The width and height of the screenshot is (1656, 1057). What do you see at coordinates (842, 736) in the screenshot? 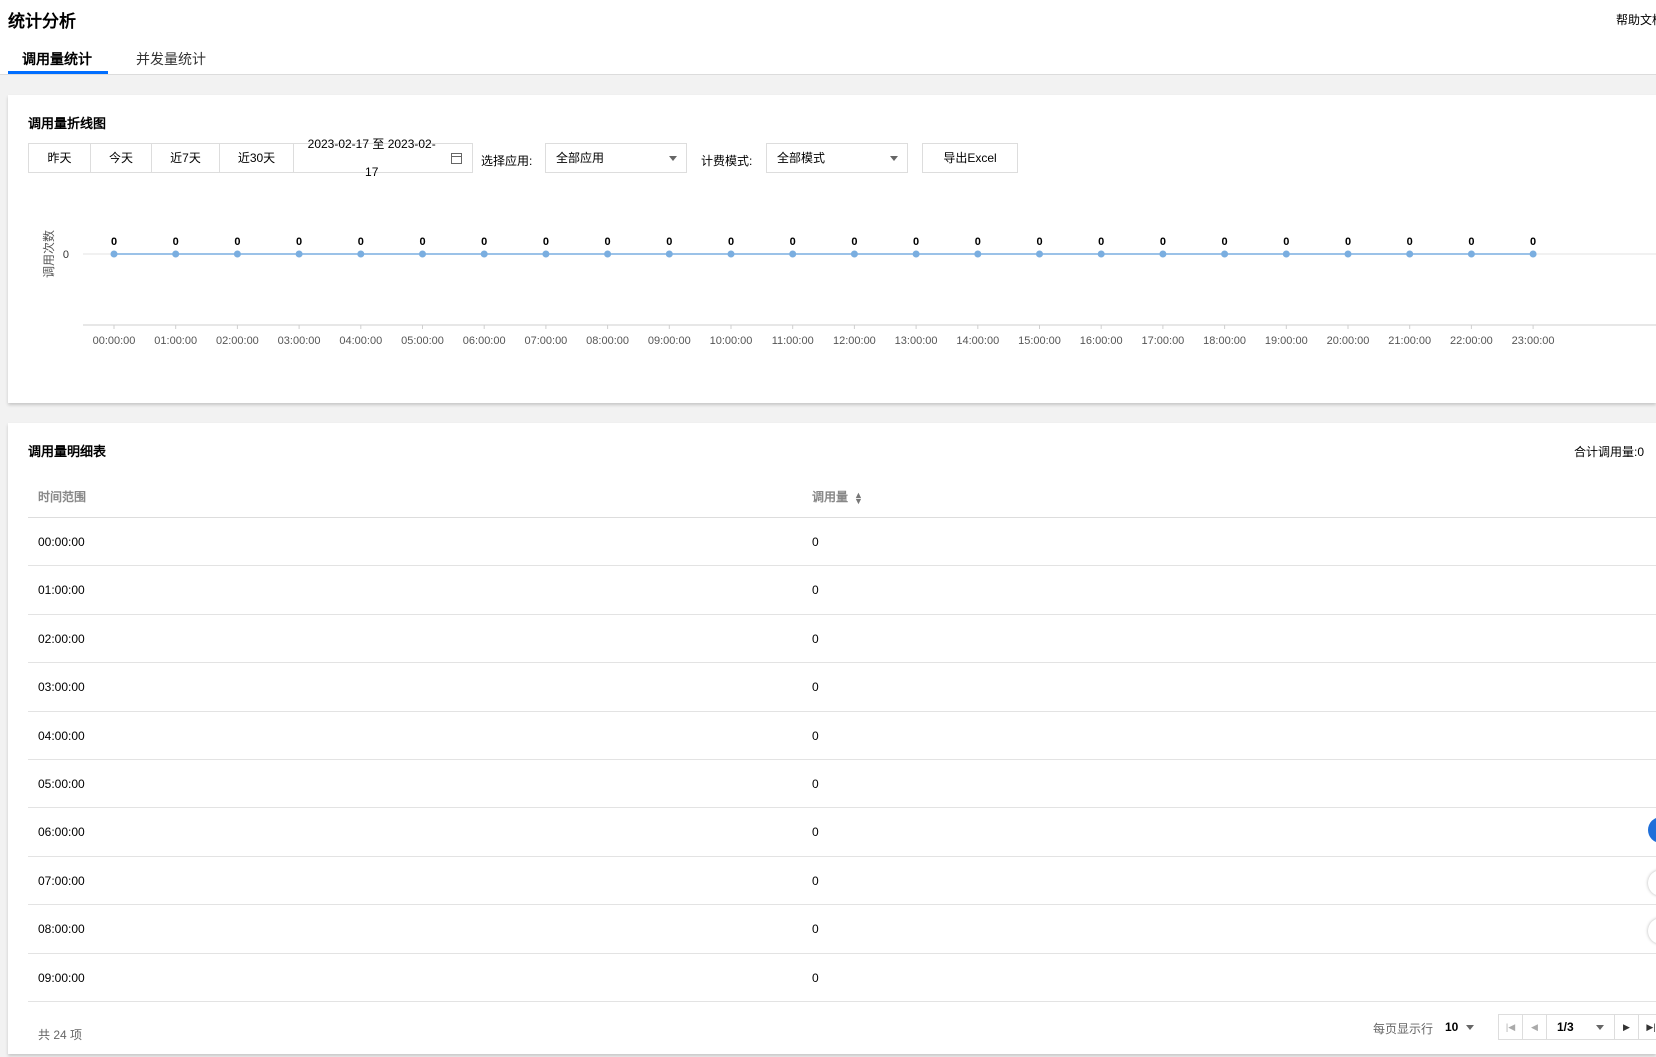
I see `table-row: 04:00:00 0` at bounding box center [842, 736].